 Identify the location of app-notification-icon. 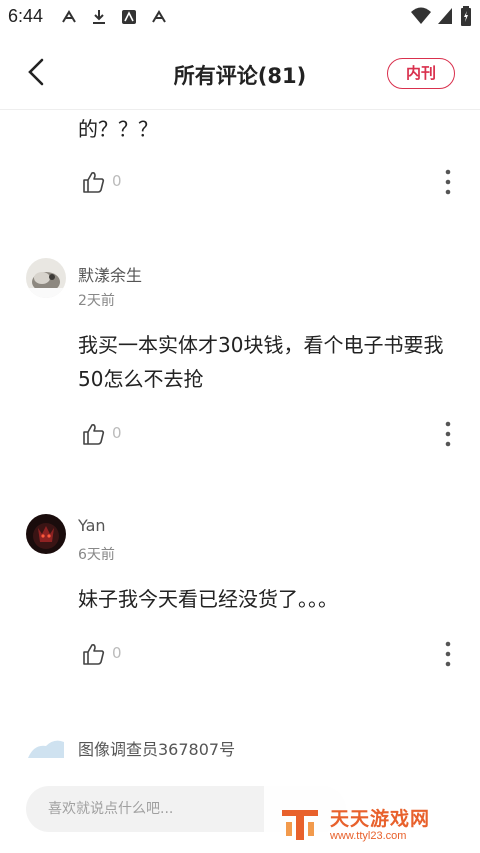
(129, 17).